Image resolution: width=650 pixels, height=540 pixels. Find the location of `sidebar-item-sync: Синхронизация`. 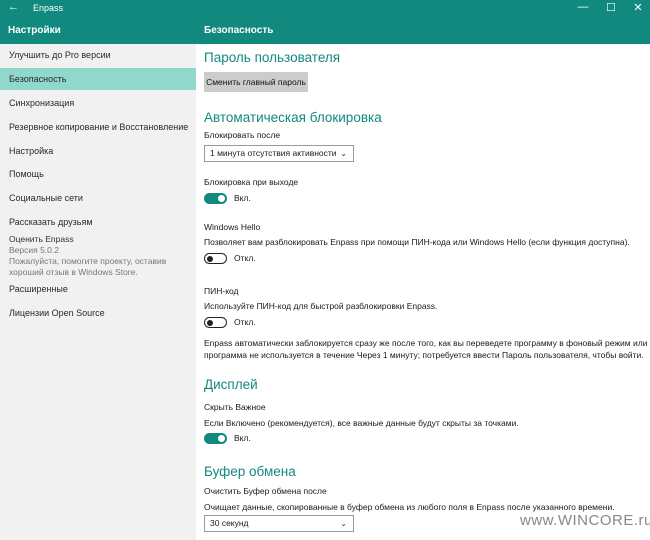

sidebar-item-sync: Синхронизация is located at coordinates (98, 103).